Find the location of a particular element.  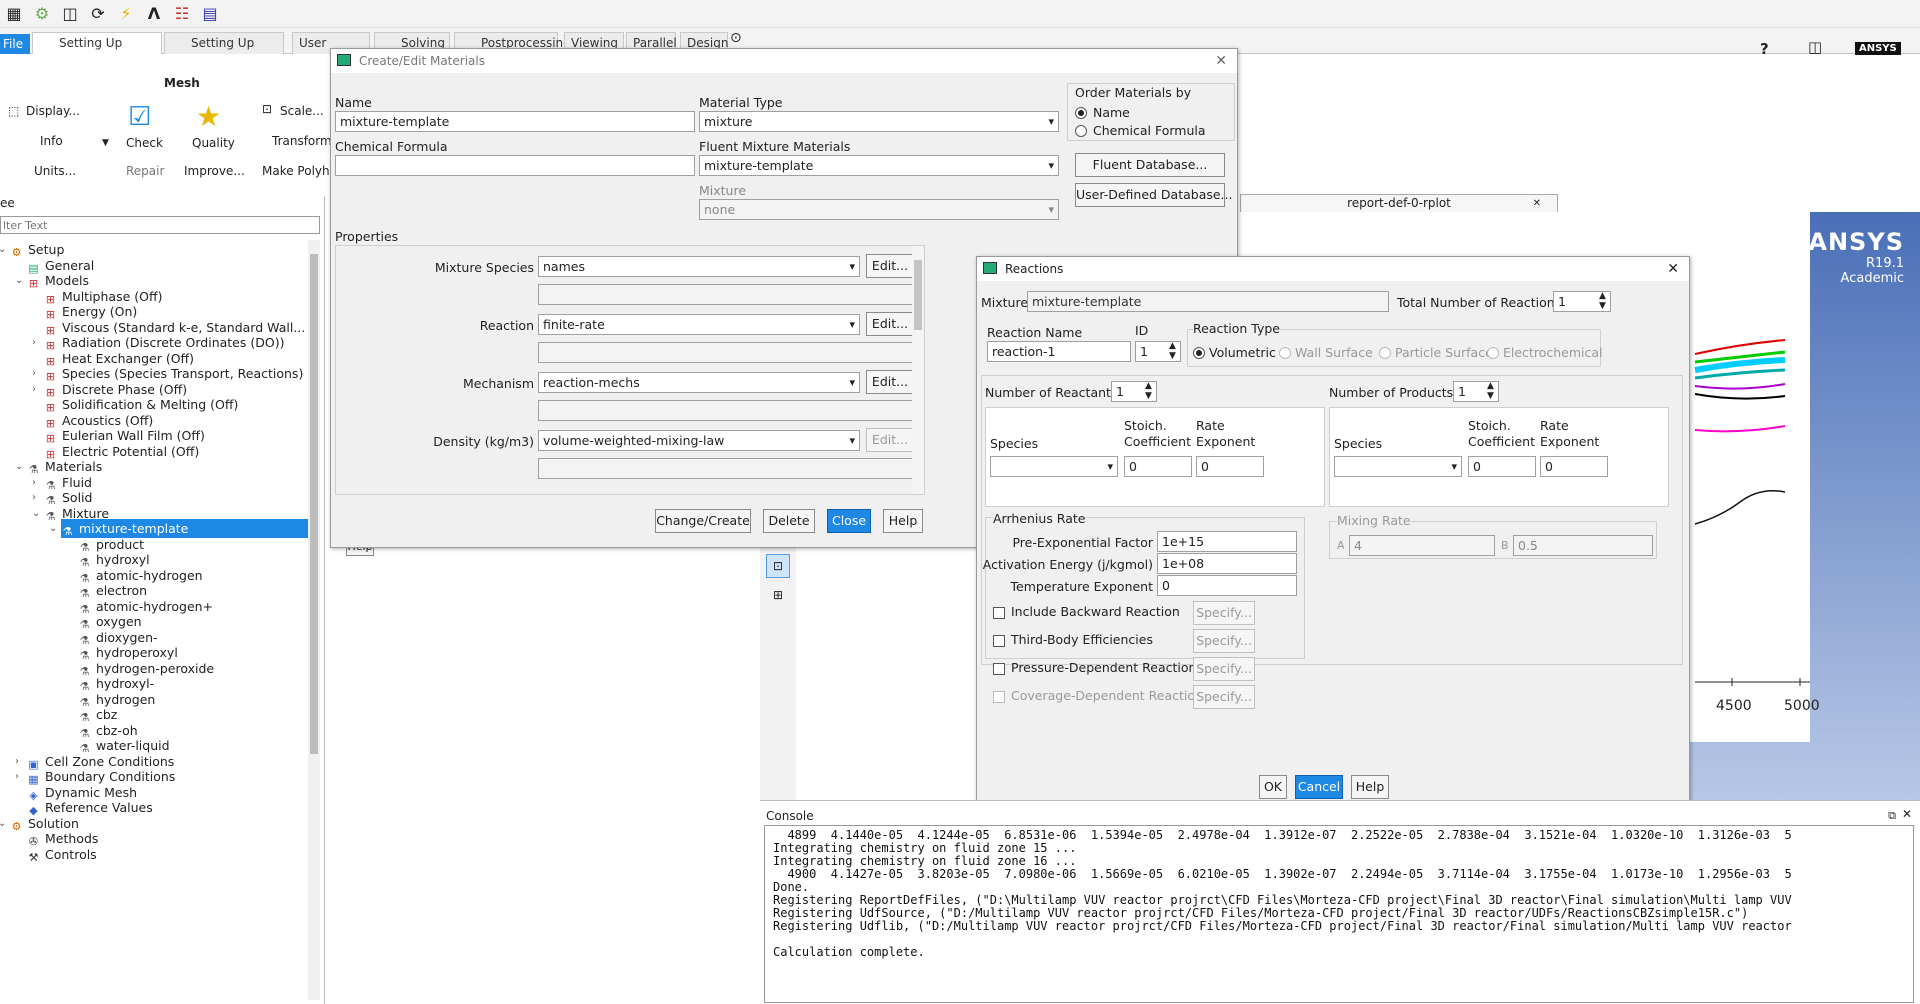

info-button: Info is located at coordinates (51, 141).